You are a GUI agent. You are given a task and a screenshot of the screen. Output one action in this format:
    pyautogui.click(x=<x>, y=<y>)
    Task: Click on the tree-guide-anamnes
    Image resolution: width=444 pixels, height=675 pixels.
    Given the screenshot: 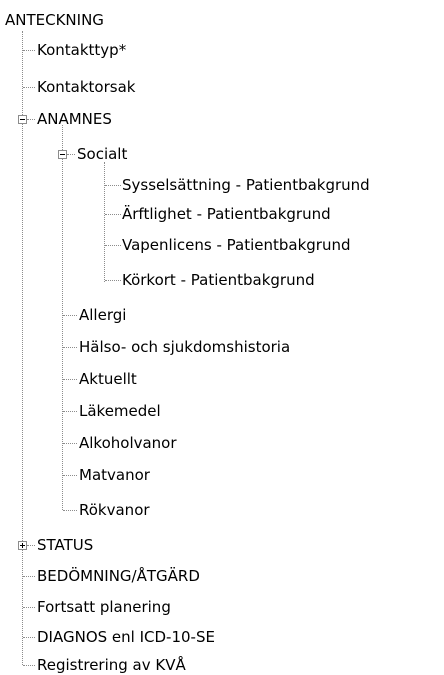 What is the action you would take?
    pyautogui.click(x=62, y=317)
    